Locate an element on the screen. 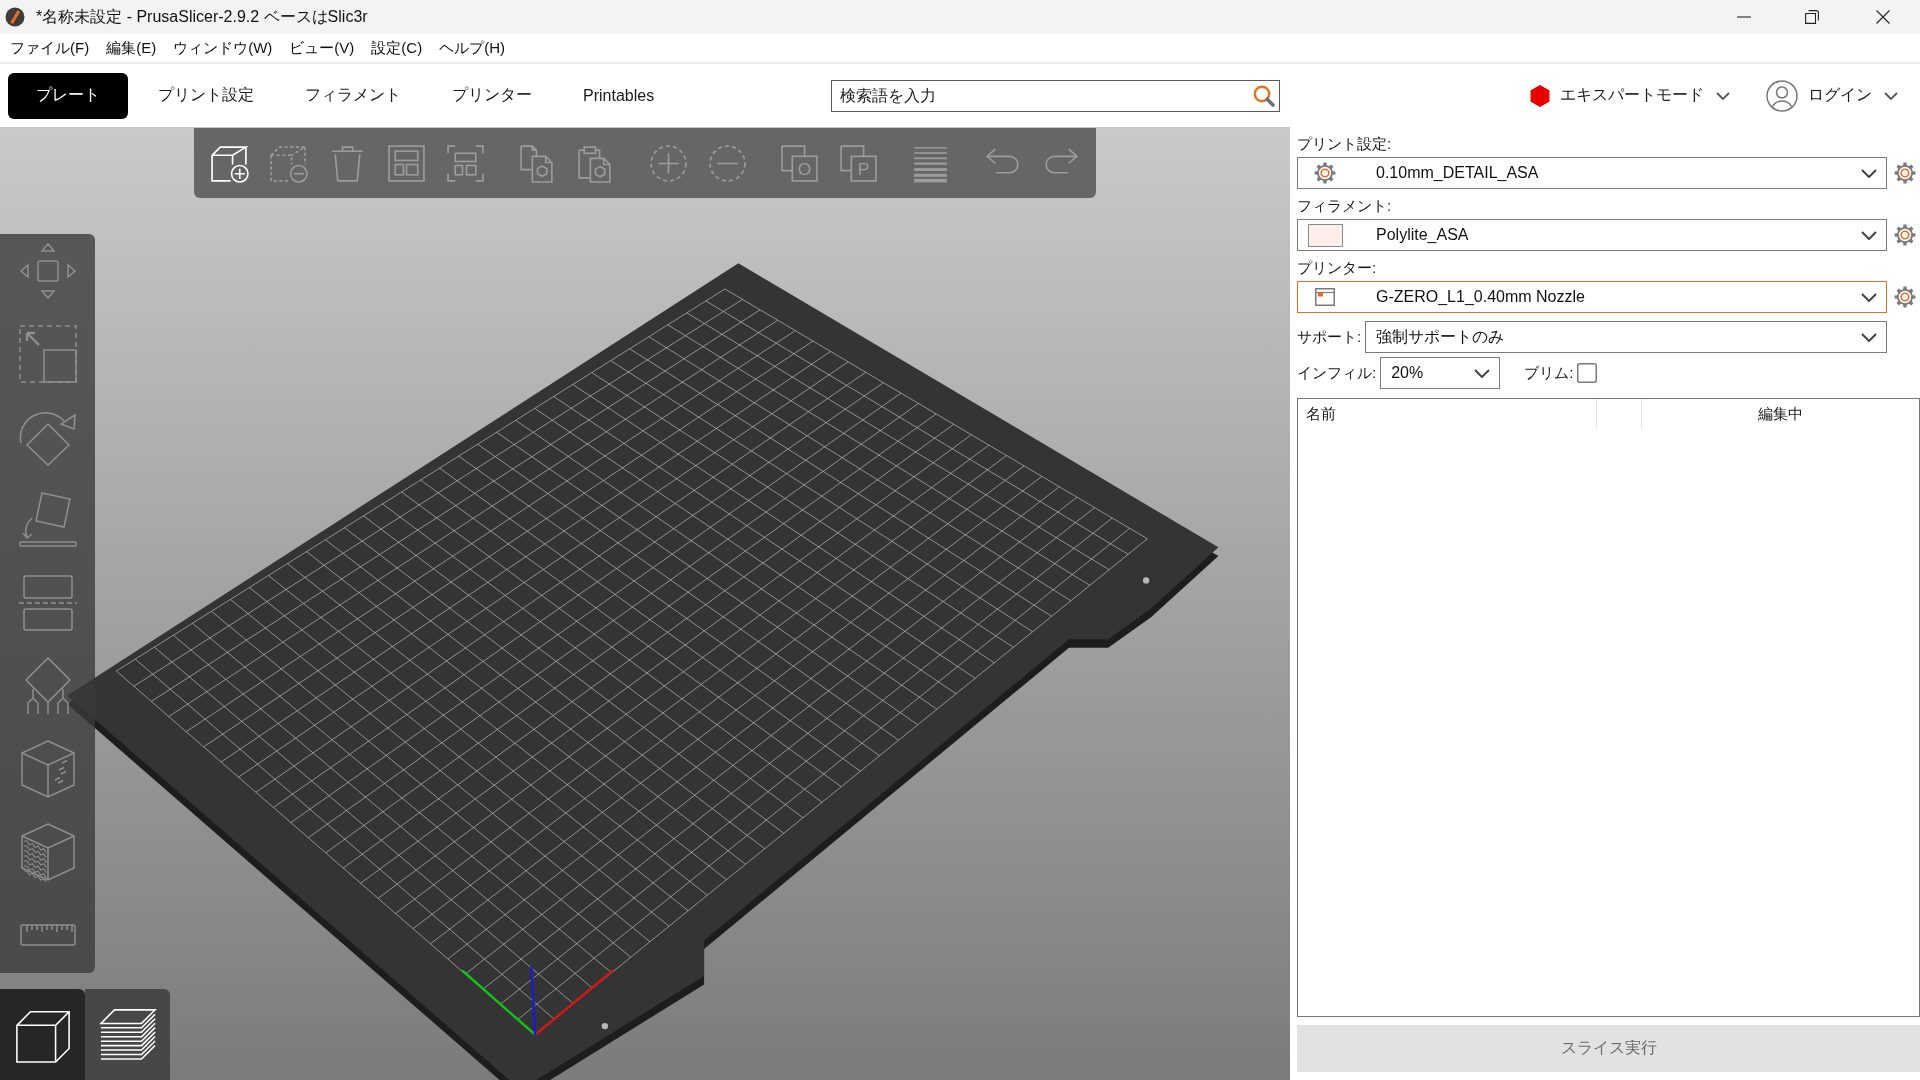 Image resolution: width=1920 pixels, height=1080 pixels. mode-hexagon-icon is located at coordinates (1540, 95).